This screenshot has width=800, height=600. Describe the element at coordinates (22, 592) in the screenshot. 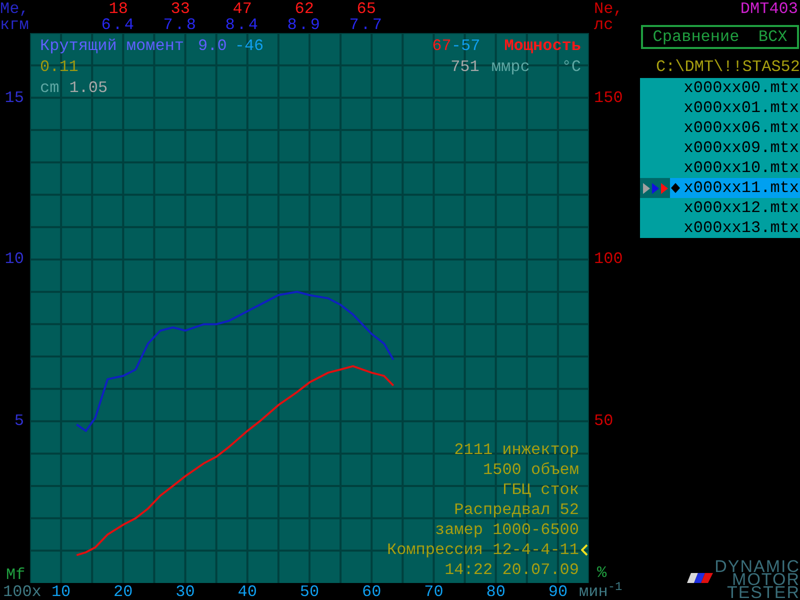

I see `axis-factor: 100x` at that location.